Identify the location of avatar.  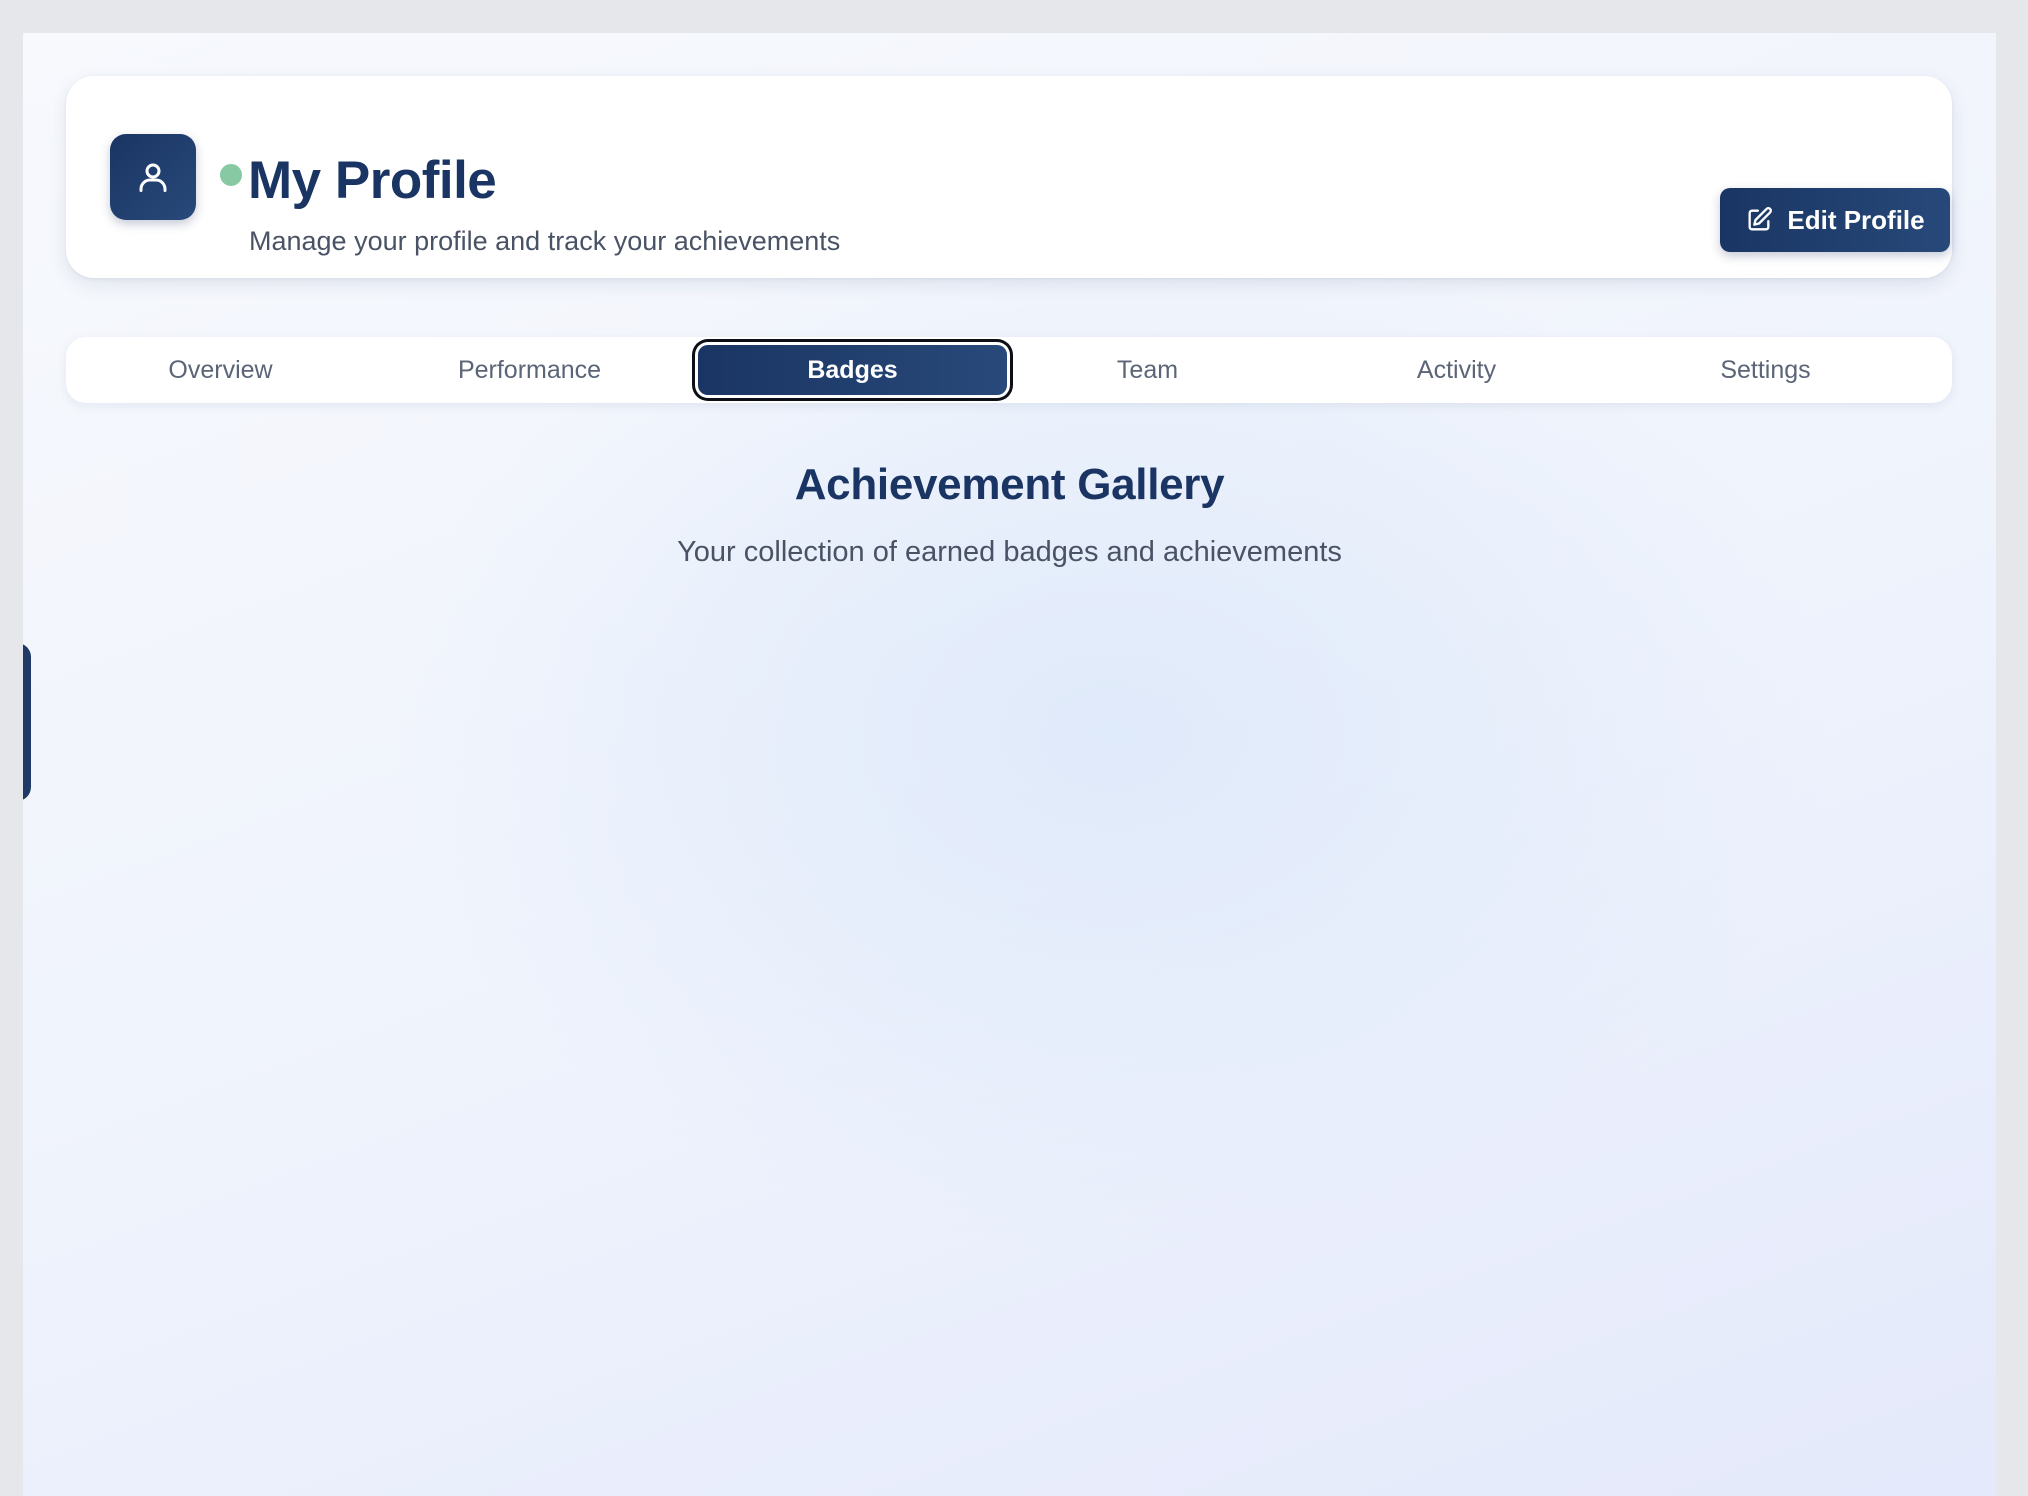
(153, 177).